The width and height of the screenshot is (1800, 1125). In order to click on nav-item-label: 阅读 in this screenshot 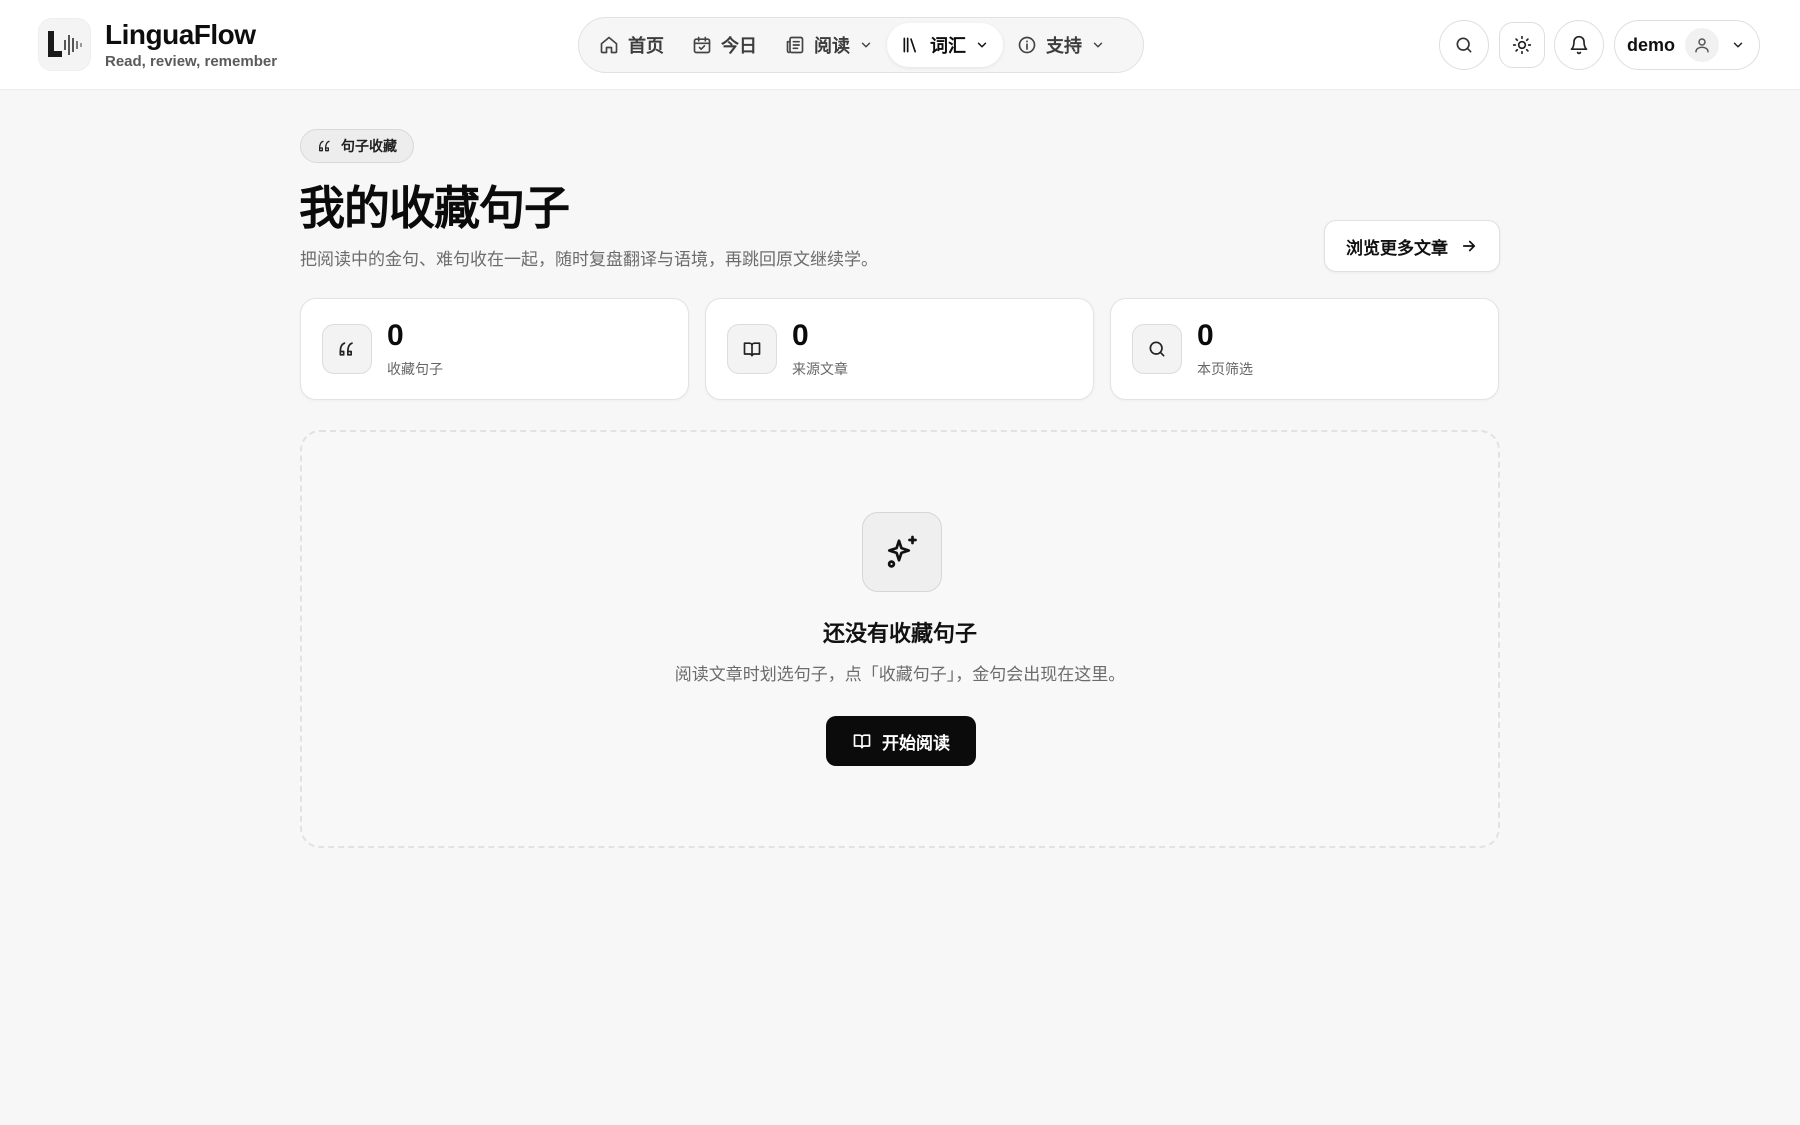, I will do `click(832, 46)`.